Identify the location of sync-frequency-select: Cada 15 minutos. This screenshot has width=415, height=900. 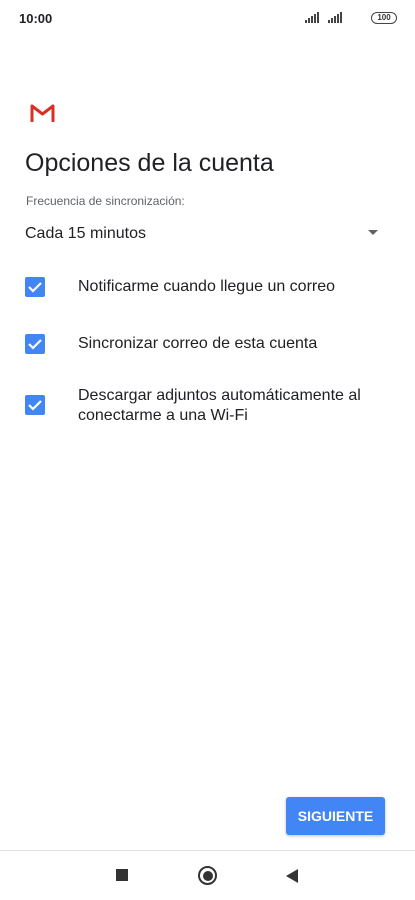
(207, 233).